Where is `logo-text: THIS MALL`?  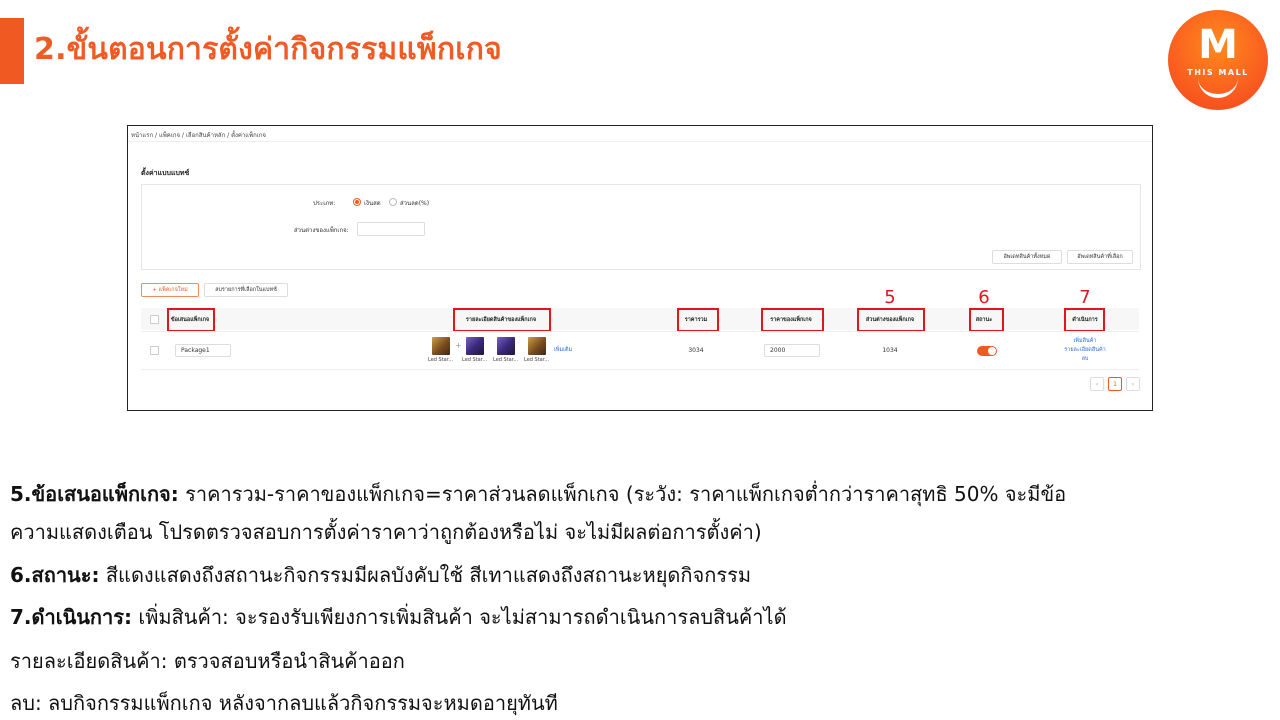 logo-text: THIS MALL is located at coordinates (1218, 72).